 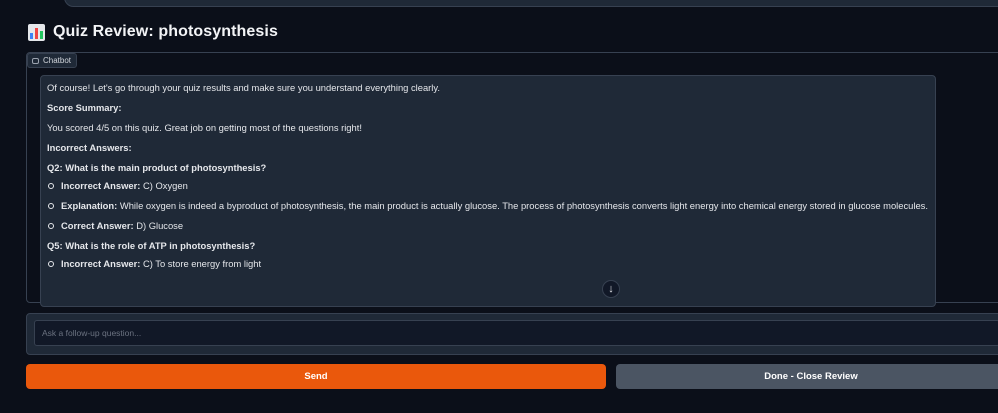 What do you see at coordinates (57, 60) in the screenshot?
I see `chatbot-label-text: Chatbot` at bounding box center [57, 60].